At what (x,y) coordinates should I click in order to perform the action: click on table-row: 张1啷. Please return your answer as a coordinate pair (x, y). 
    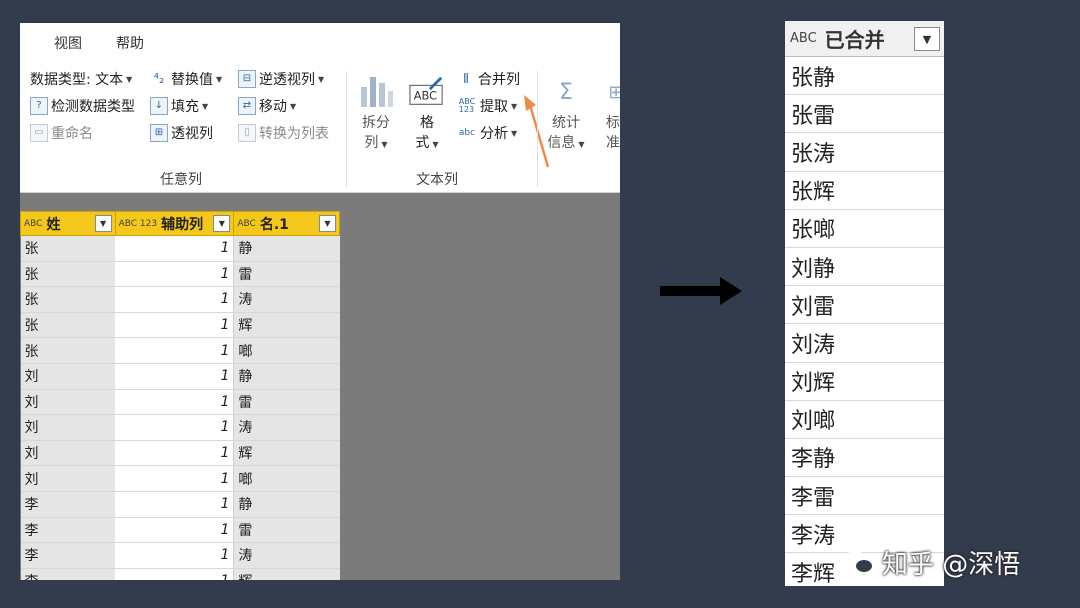
    Looking at the image, I should click on (180, 350).